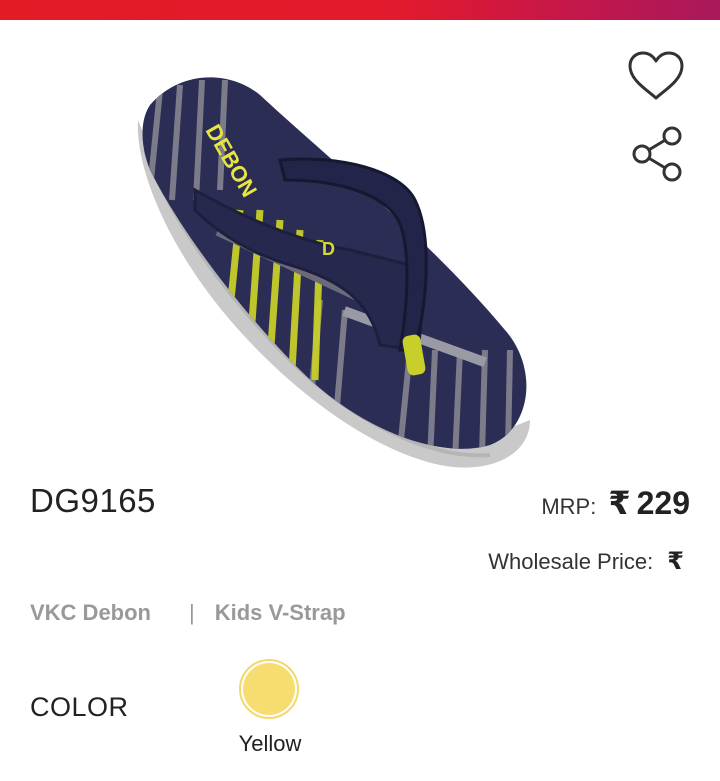 Image resolution: width=720 pixels, height=781 pixels. What do you see at coordinates (188, 613) in the screenshot?
I see `brand-category-row: VKC Debon | Kids V-Strap` at bounding box center [188, 613].